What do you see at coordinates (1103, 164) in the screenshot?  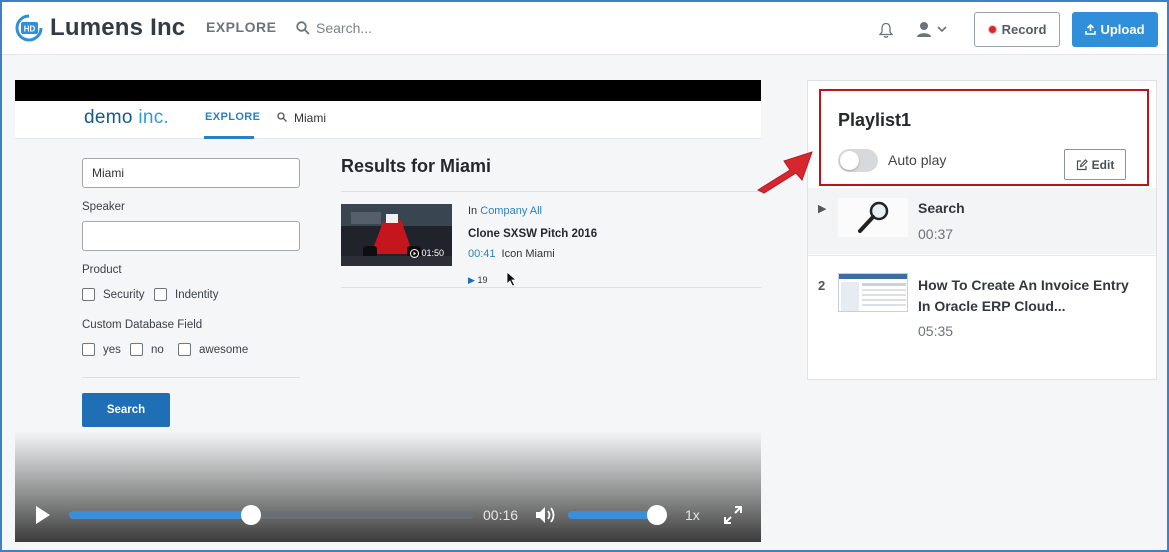 I see `edit-button-label: Edit` at bounding box center [1103, 164].